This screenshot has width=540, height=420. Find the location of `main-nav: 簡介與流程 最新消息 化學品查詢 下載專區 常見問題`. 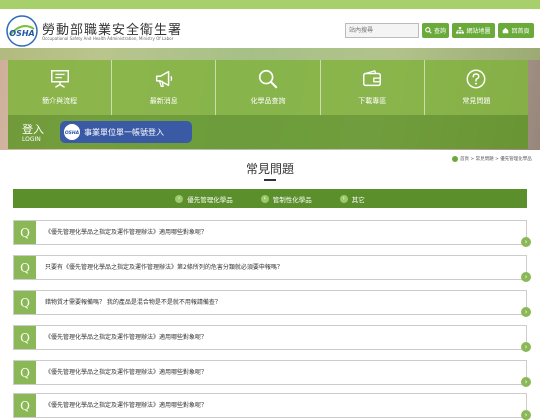

main-nav: 簡介與流程 最新消息 化學品查詢 下載專區 常見問題 is located at coordinates (268, 87).